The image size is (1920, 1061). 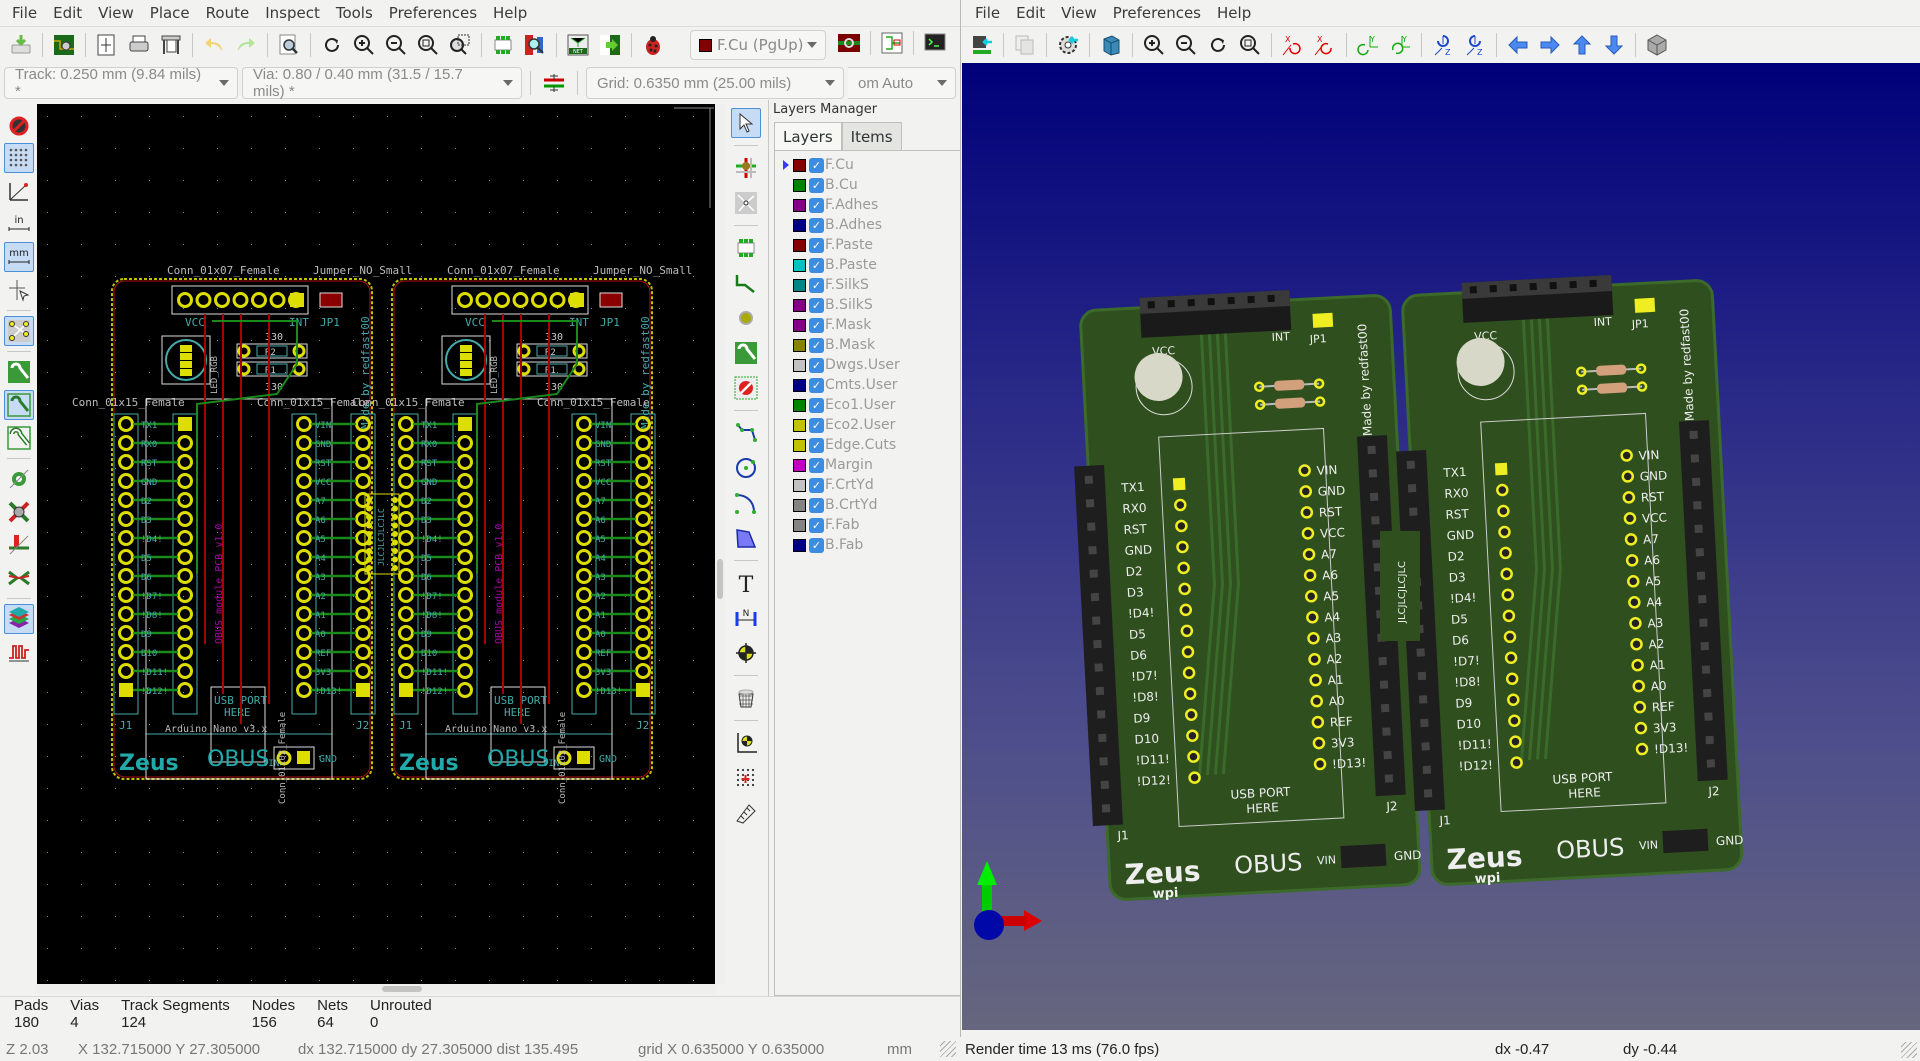 What do you see at coordinates (289, 45) in the screenshot?
I see `find-icon` at bounding box center [289, 45].